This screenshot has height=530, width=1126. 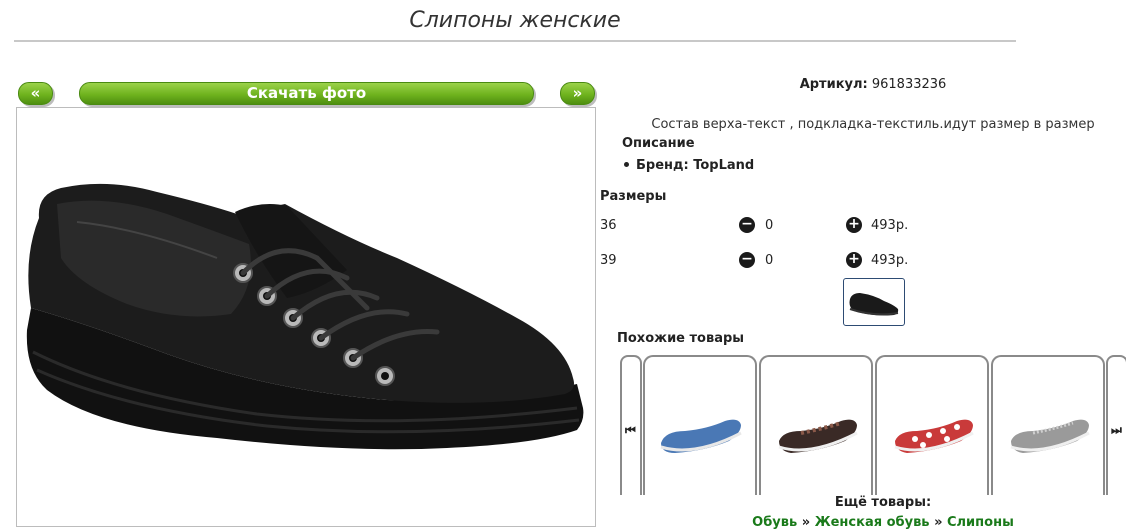 I want to click on sku-value: 961833236, so click(x=909, y=84).